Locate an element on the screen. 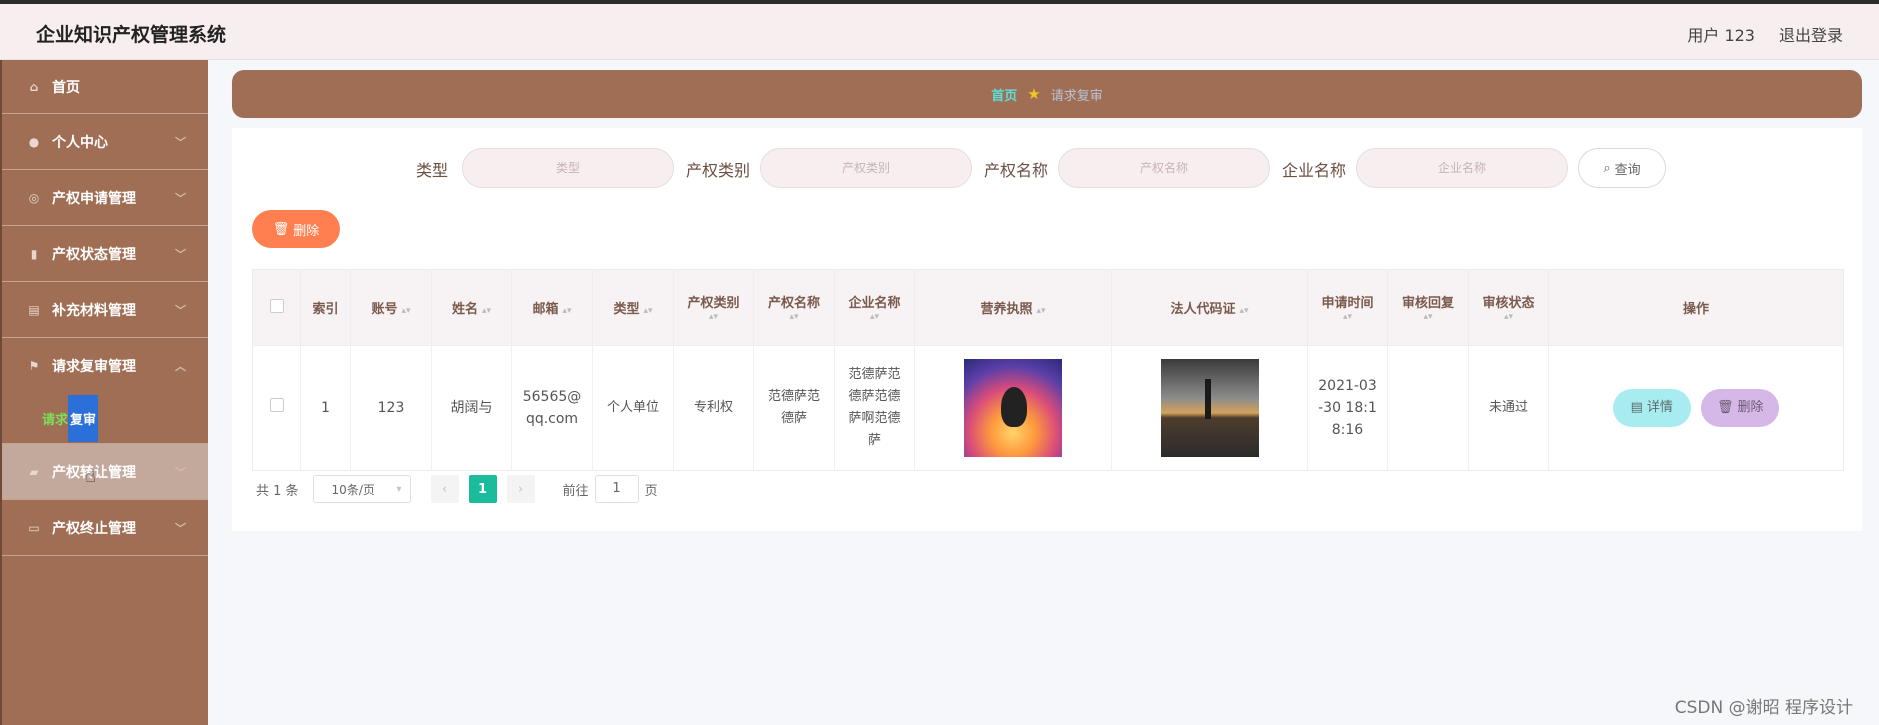  chat-icon: ▭ is located at coordinates (34, 527).